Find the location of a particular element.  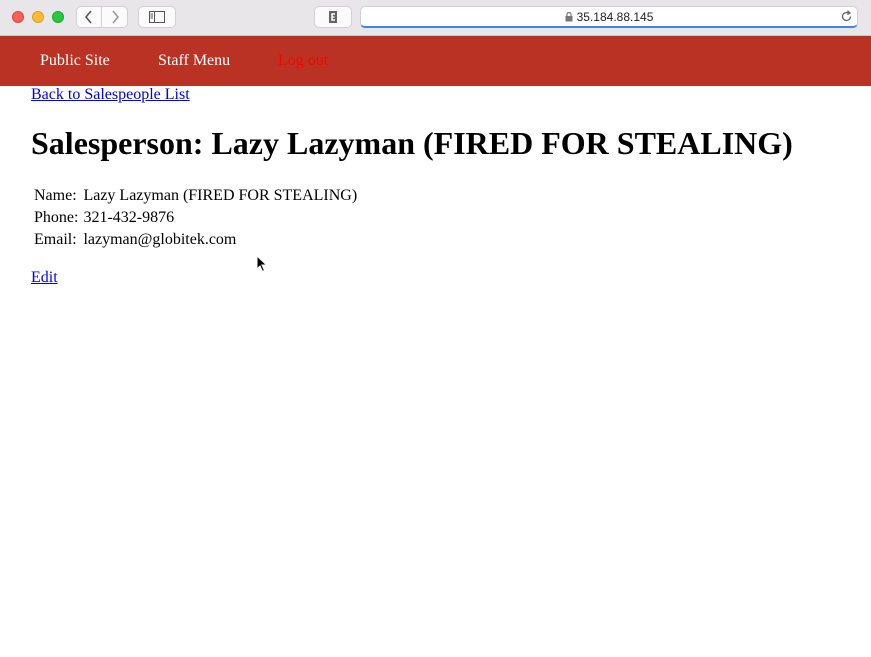

sidebar-icon is located at coordinates (157, 17).